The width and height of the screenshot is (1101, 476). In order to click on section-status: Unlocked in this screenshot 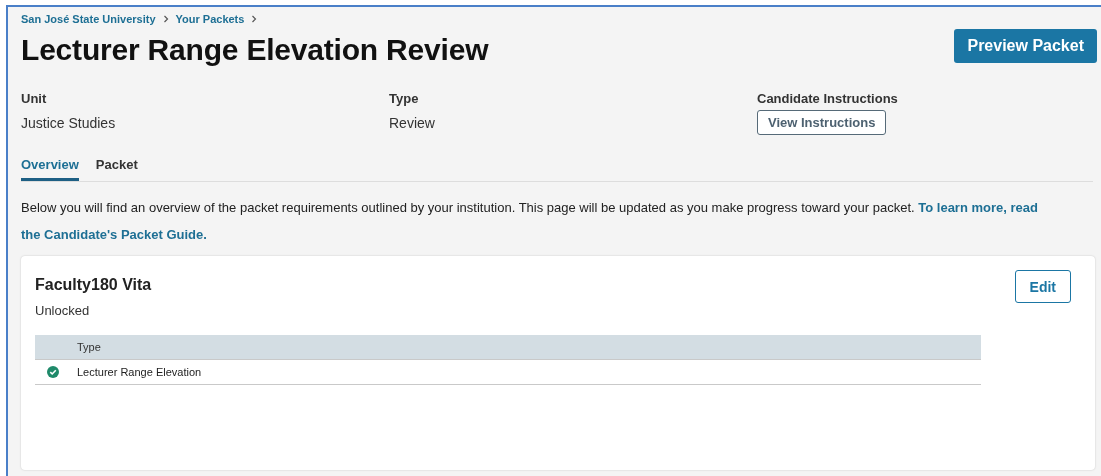, I will do `click(63, 310)`.